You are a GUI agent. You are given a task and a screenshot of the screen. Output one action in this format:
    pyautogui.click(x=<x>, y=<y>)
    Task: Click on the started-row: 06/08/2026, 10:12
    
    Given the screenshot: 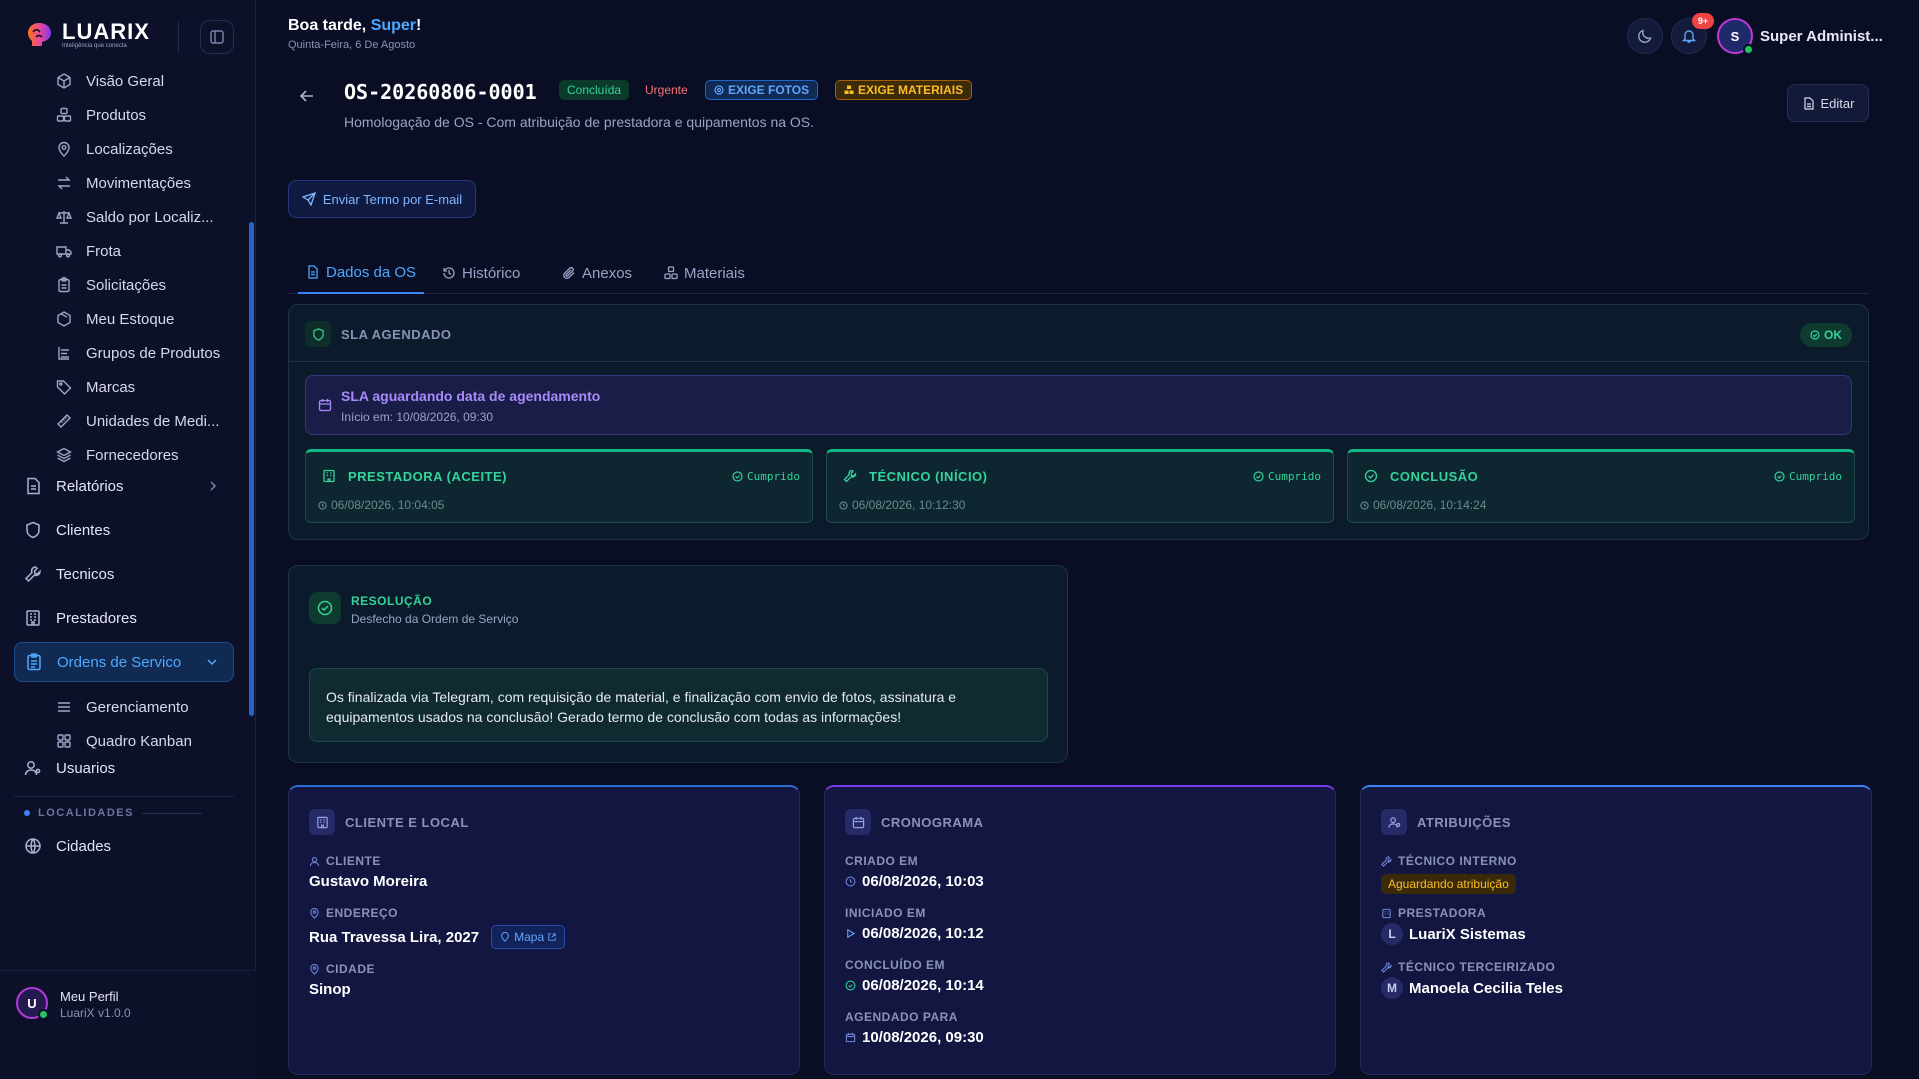 What is the action you would take?
    pyautogui.click(x=914, y=933)
    